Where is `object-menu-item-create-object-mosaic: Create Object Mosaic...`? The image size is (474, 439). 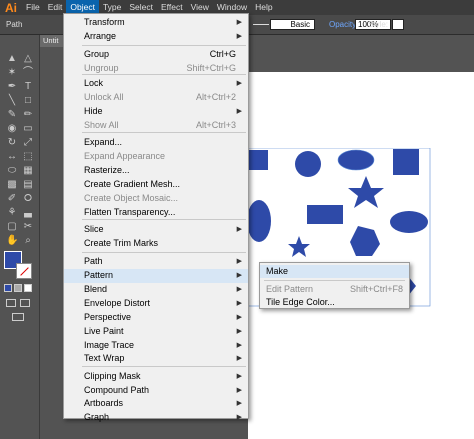
object-menu-item-create-object-mosaic: Create Object Mosaic... is located at coordinates (156, 199).